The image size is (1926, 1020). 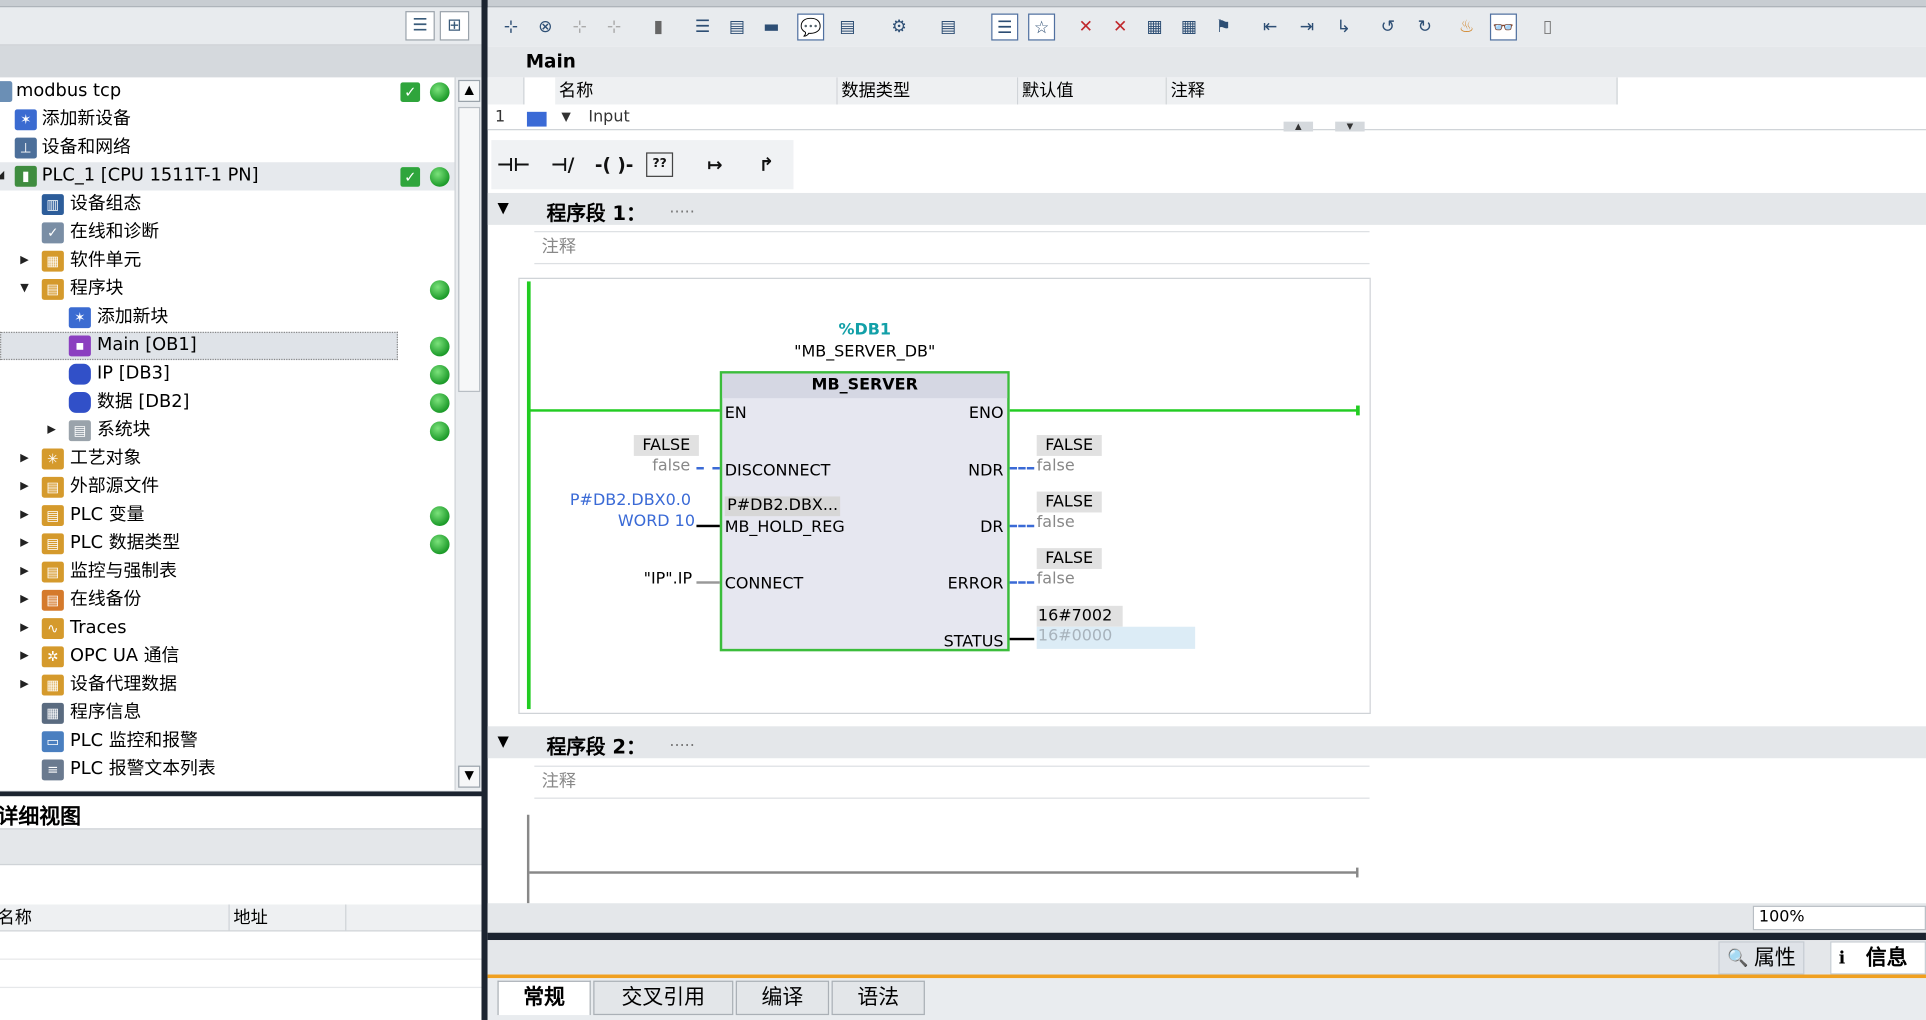 What do you see at coordinates (545, 27) in the screenshot?
I see `delete-network-icon: ⊗` at bounding box center [545, 27].